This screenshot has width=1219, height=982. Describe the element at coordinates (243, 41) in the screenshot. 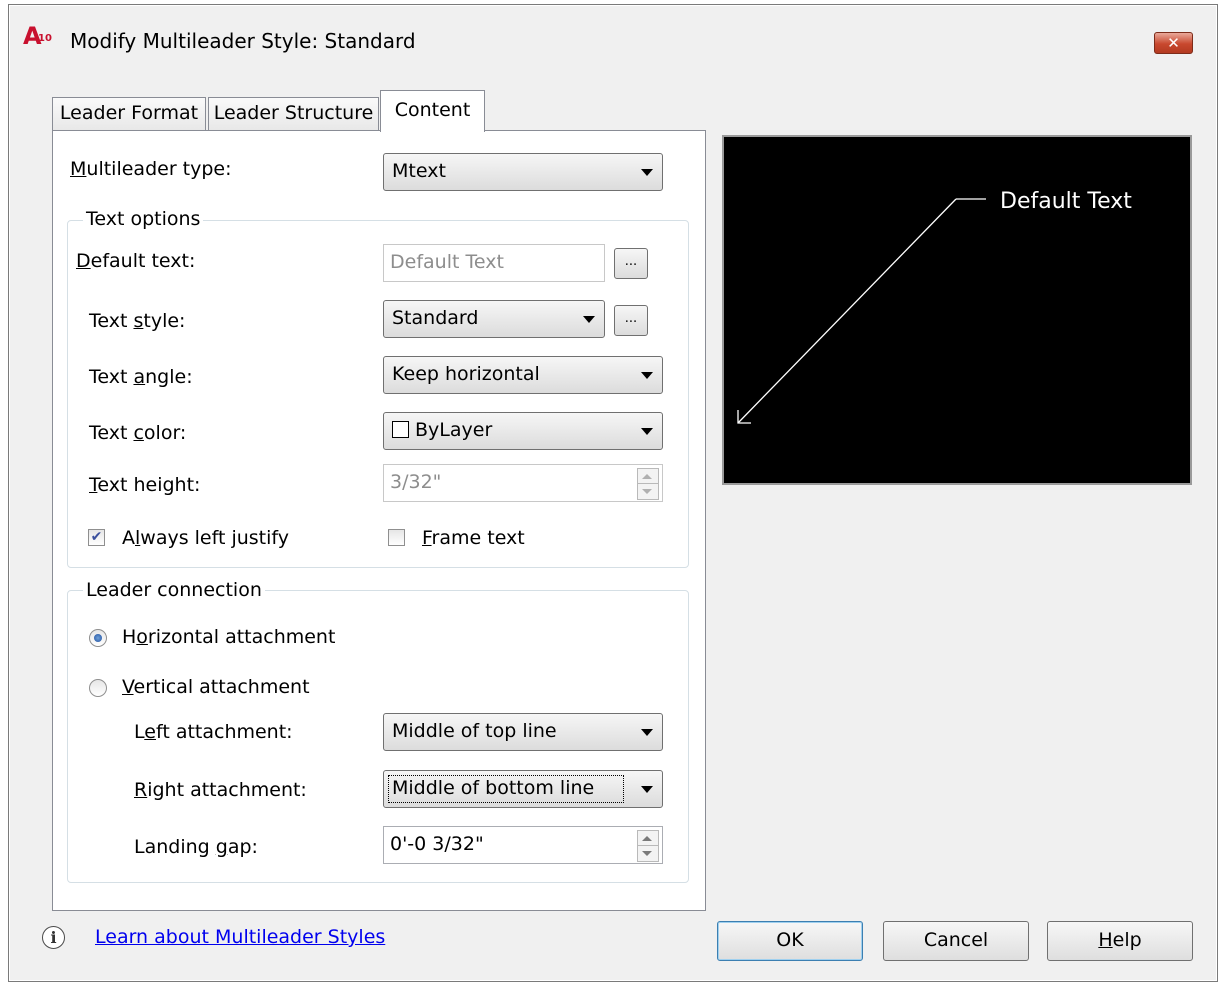

I see `window-title: Modify Multileader Style: Standard` at that location.